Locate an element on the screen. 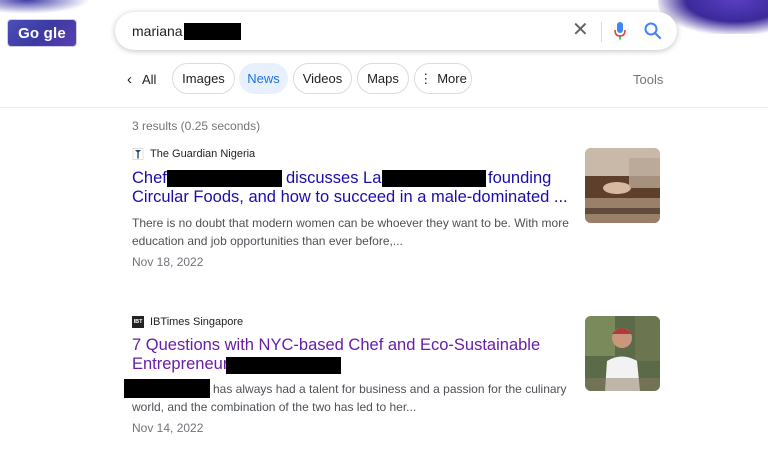 The height and width of the screenshot is (474, 768). kitchen-photo-image is located at coordinates (622, 185).